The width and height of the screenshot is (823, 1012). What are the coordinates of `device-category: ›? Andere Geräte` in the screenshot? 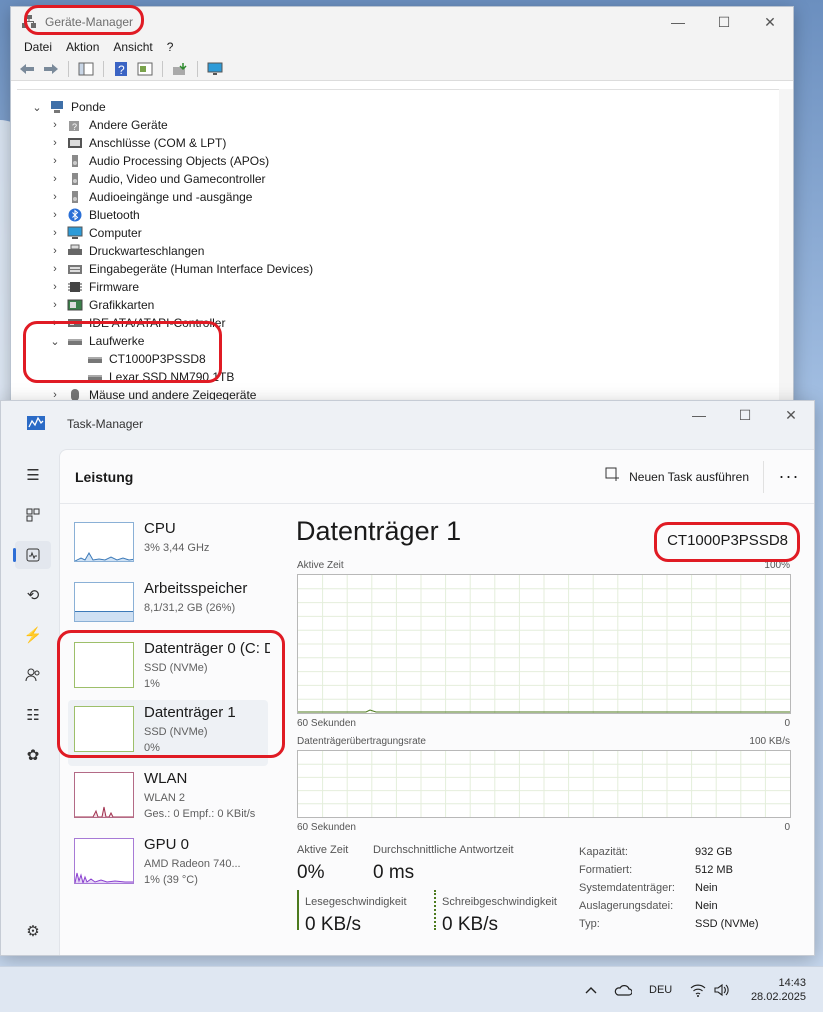 It's located at (108, 125).